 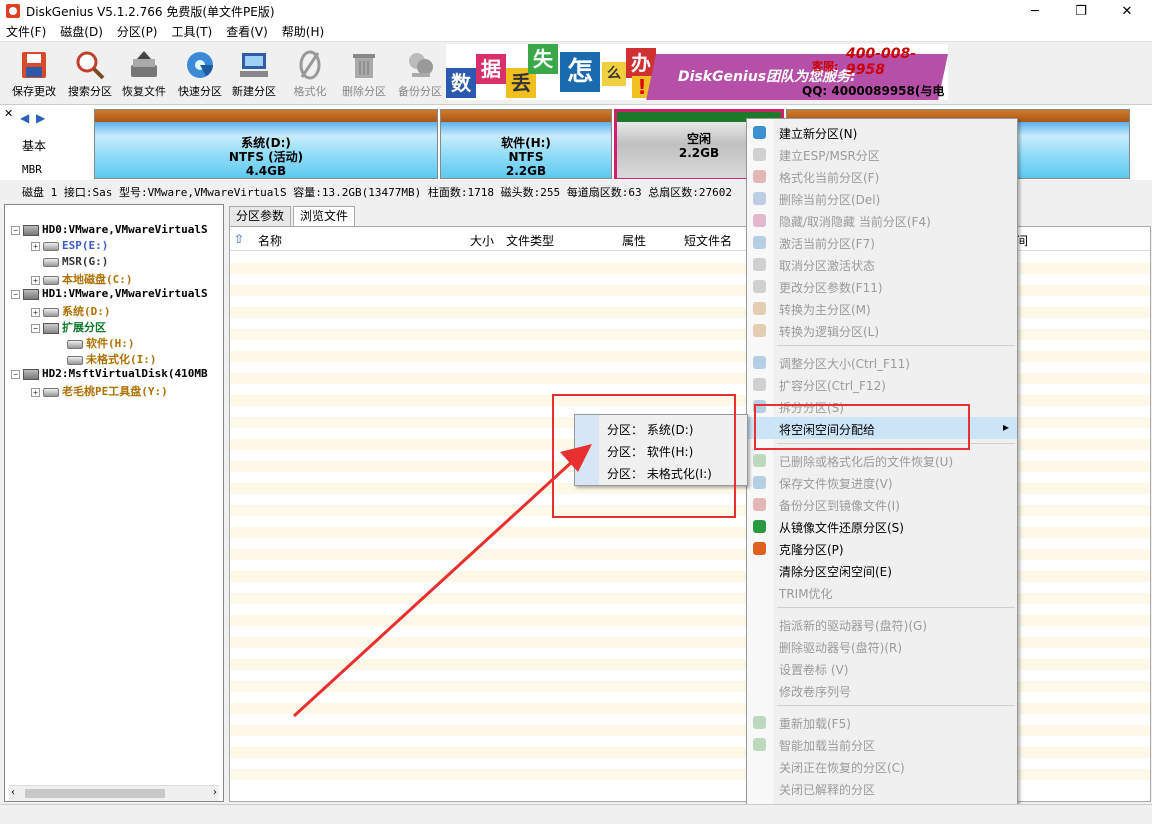 I want to click on status-bar, so click(x=576, y=814).